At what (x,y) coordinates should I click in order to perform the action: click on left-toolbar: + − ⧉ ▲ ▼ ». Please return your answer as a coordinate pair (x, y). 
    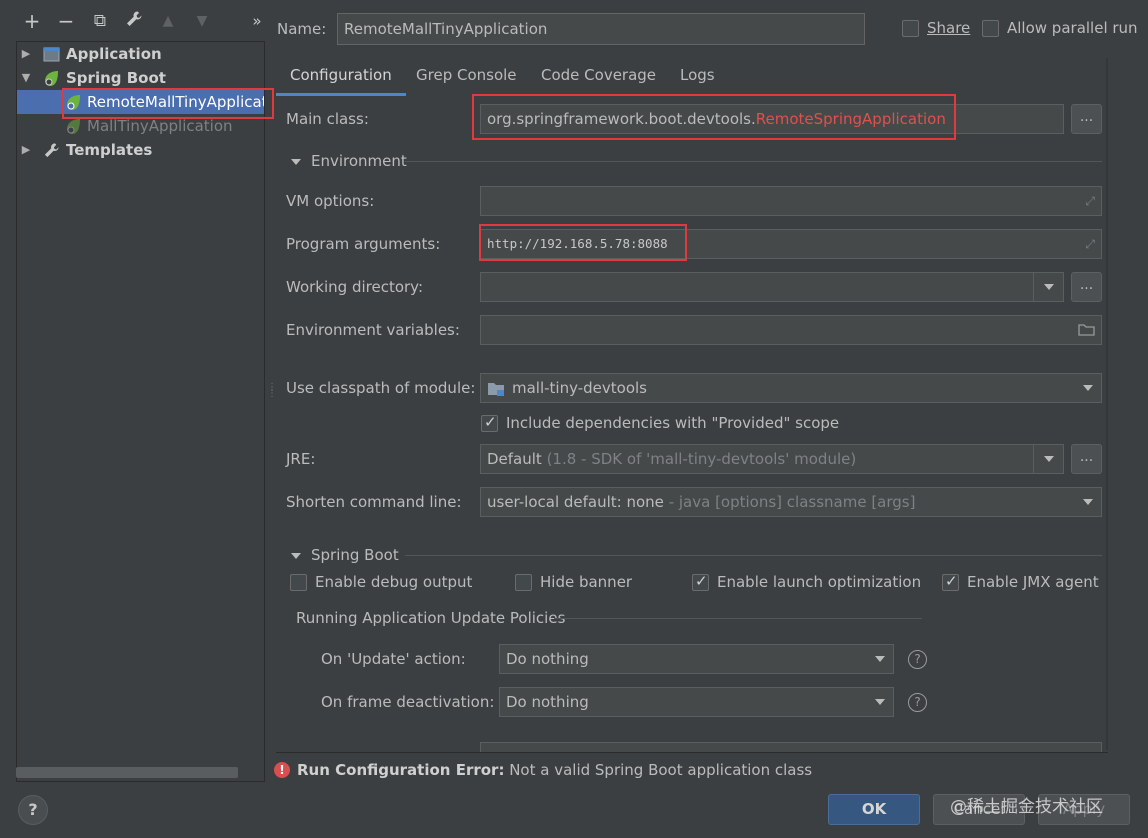
    Looking at the image, I should click on (135, 22).